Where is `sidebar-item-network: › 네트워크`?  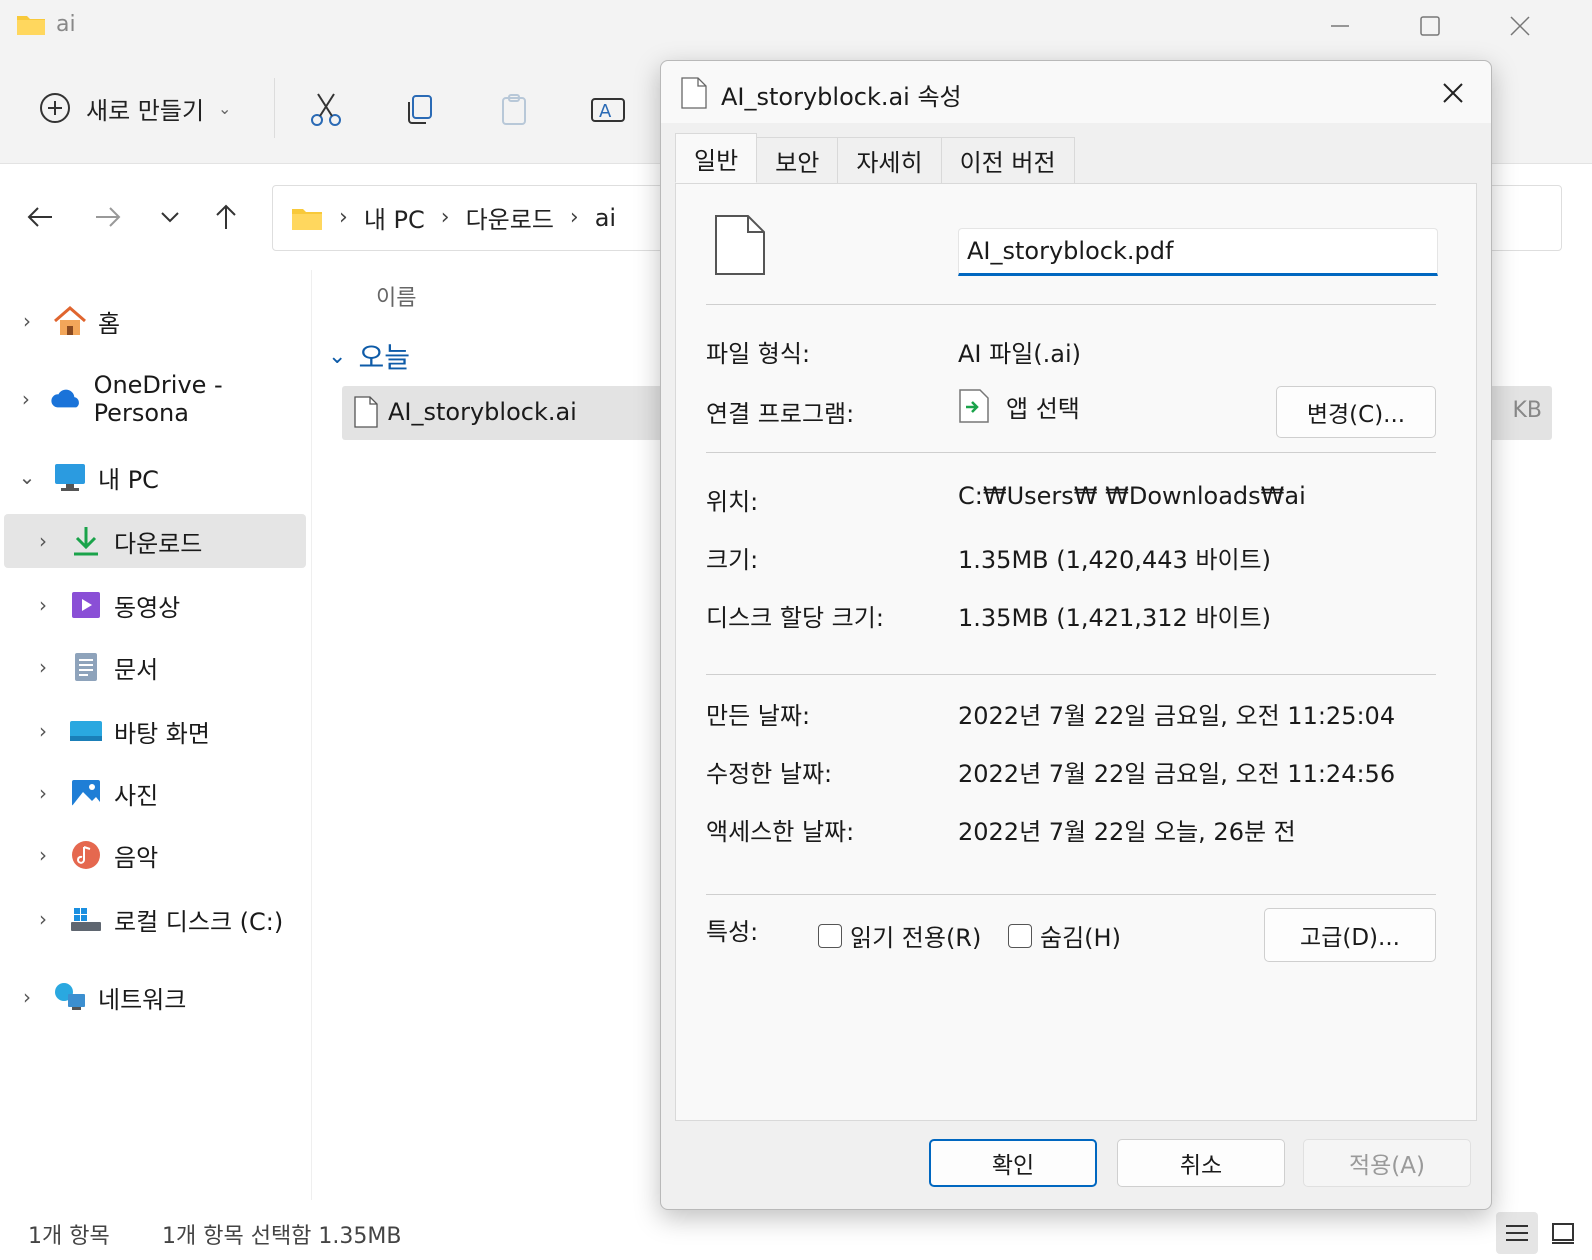
sidebar-item-network: › 네트워크 is located at coordinates (98, 997).